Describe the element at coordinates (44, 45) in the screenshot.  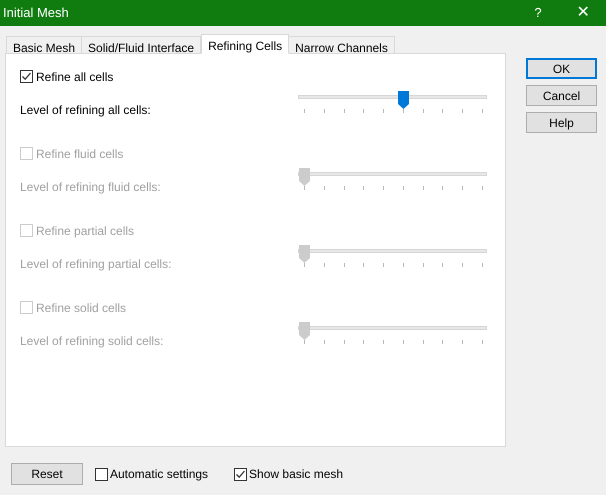
I see `tab: Basic Mesh` at that location.